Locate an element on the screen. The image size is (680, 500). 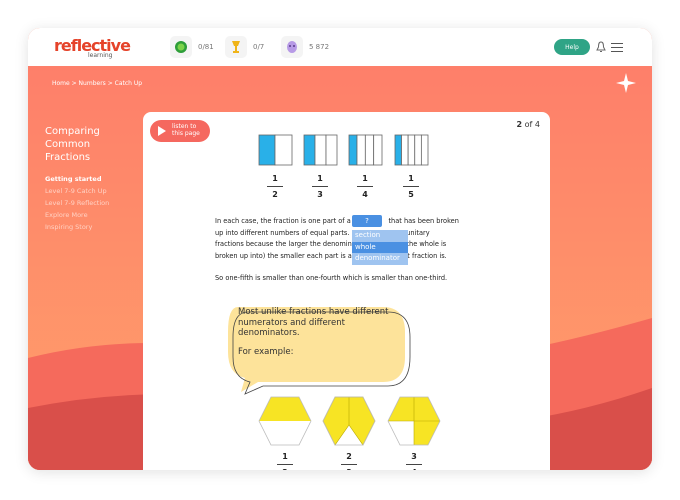
page-indicator: 2 of 4 is located at coordinates (528, 124).